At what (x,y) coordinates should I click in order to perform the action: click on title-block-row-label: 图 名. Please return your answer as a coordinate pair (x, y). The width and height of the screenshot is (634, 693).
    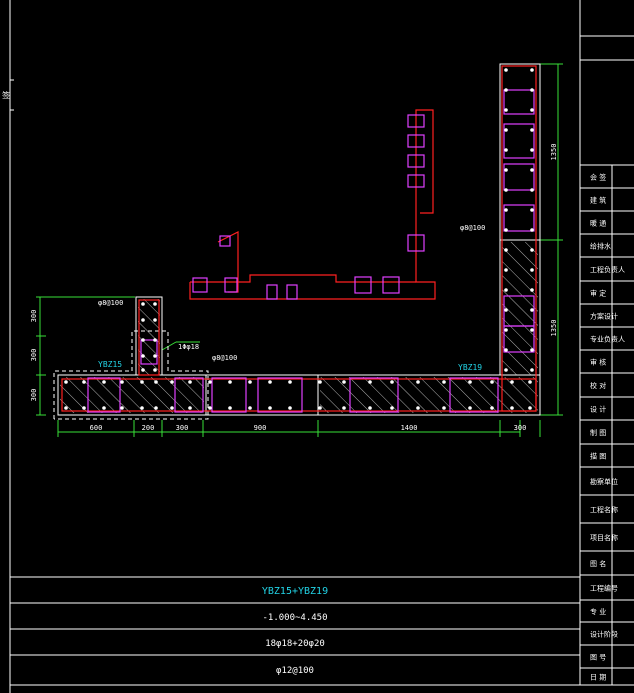
    Looking at the image, I should click on (598, 563).